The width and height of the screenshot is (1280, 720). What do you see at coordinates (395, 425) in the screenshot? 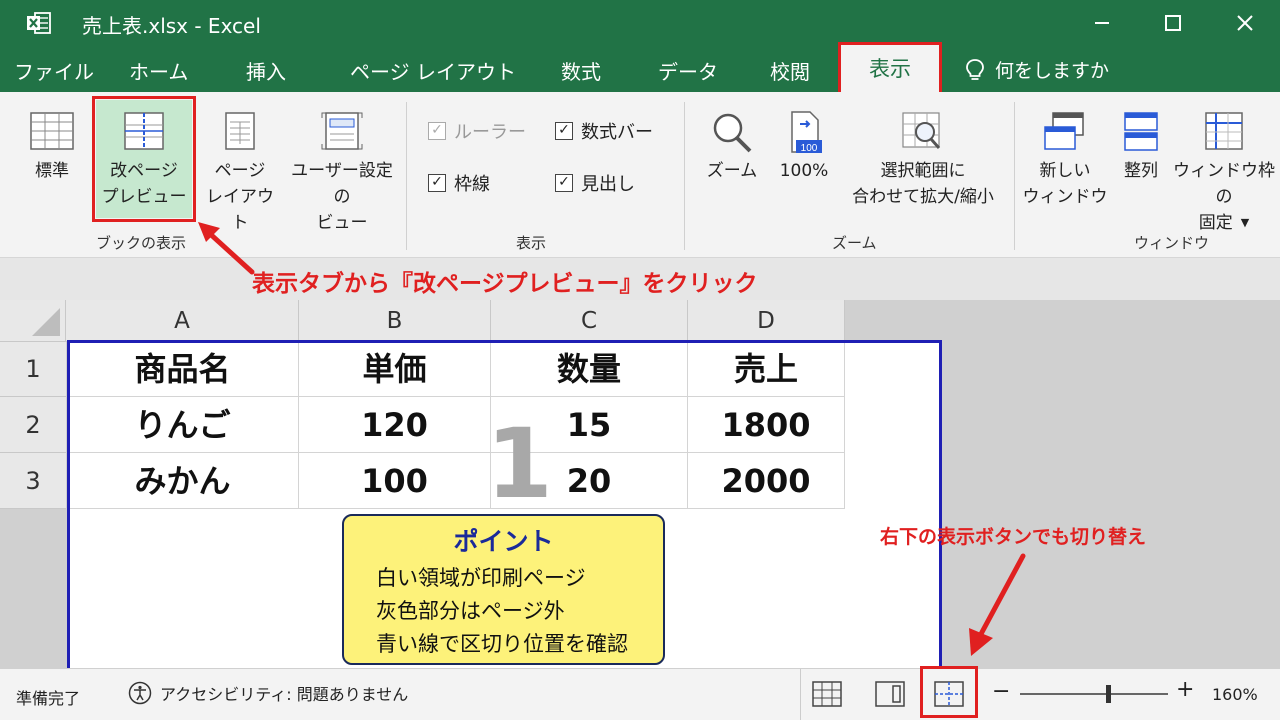
I see `cell-b2: 120` at bounding box center [395, 425].